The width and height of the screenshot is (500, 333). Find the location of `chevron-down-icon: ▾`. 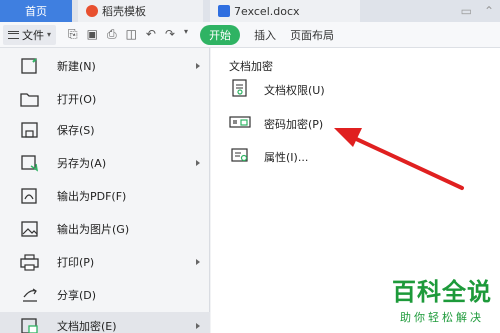

chevron-down-icon: ▾ is located at coordinates (49, 34).